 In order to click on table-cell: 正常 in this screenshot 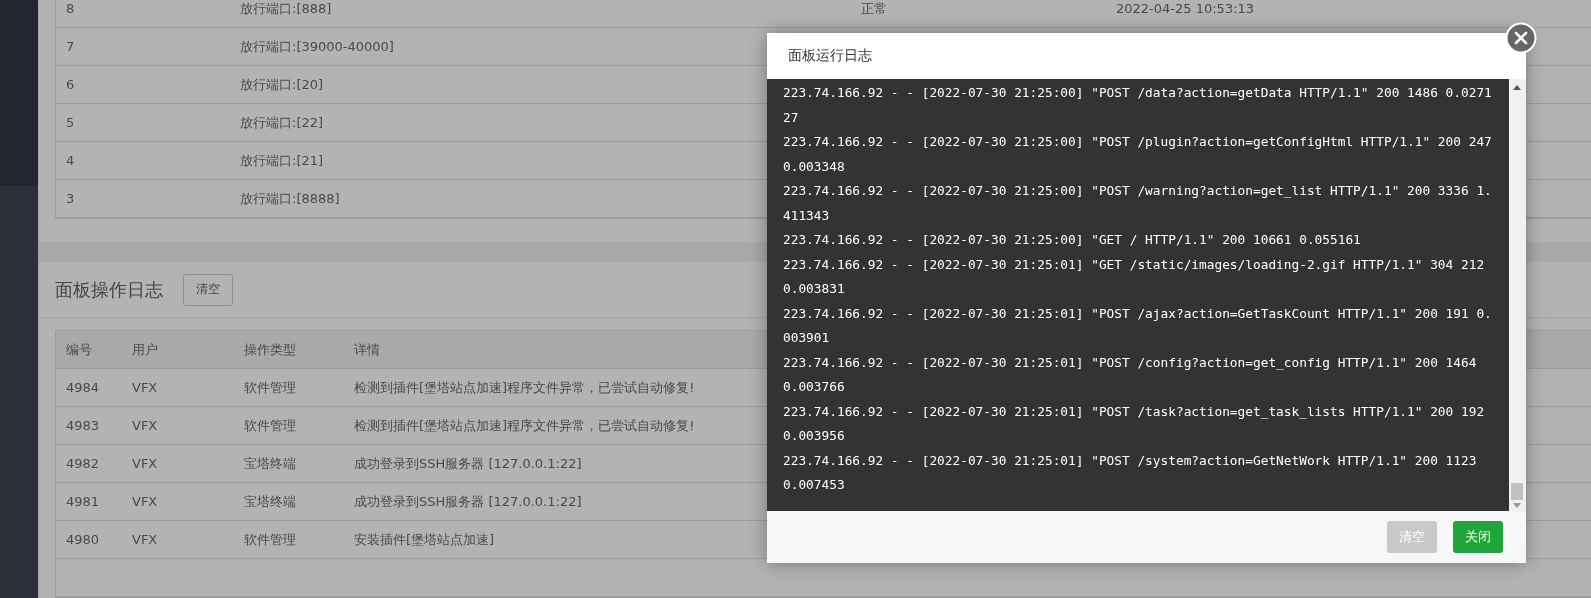, I will do `click(874, 9)`.